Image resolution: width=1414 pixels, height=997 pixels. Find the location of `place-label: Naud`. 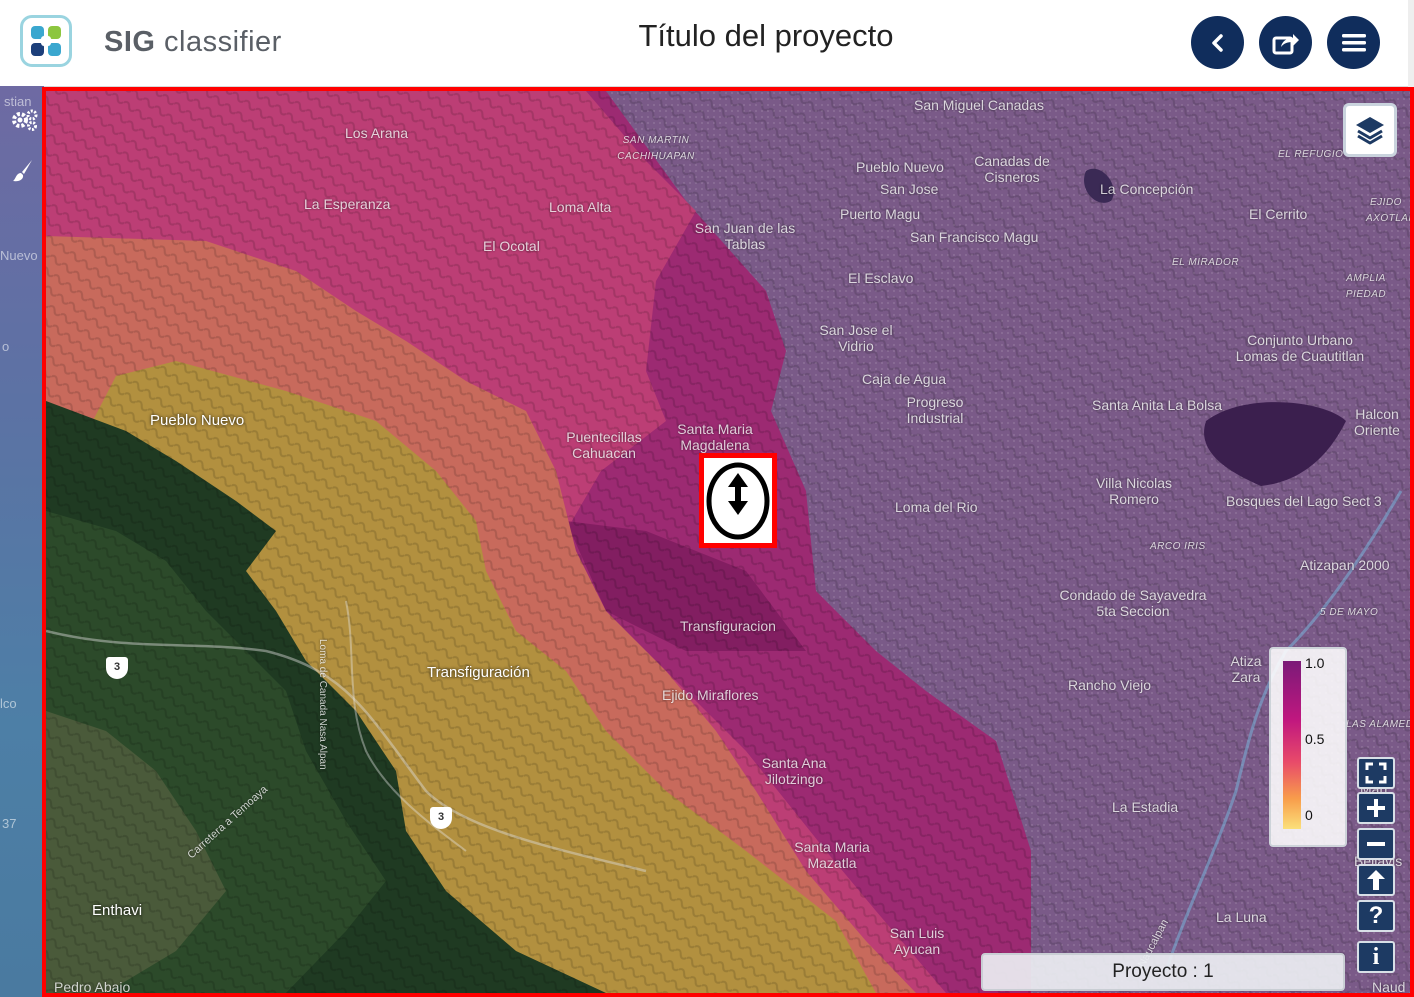

place-label: Naud is located at coordinates (1389, 987).